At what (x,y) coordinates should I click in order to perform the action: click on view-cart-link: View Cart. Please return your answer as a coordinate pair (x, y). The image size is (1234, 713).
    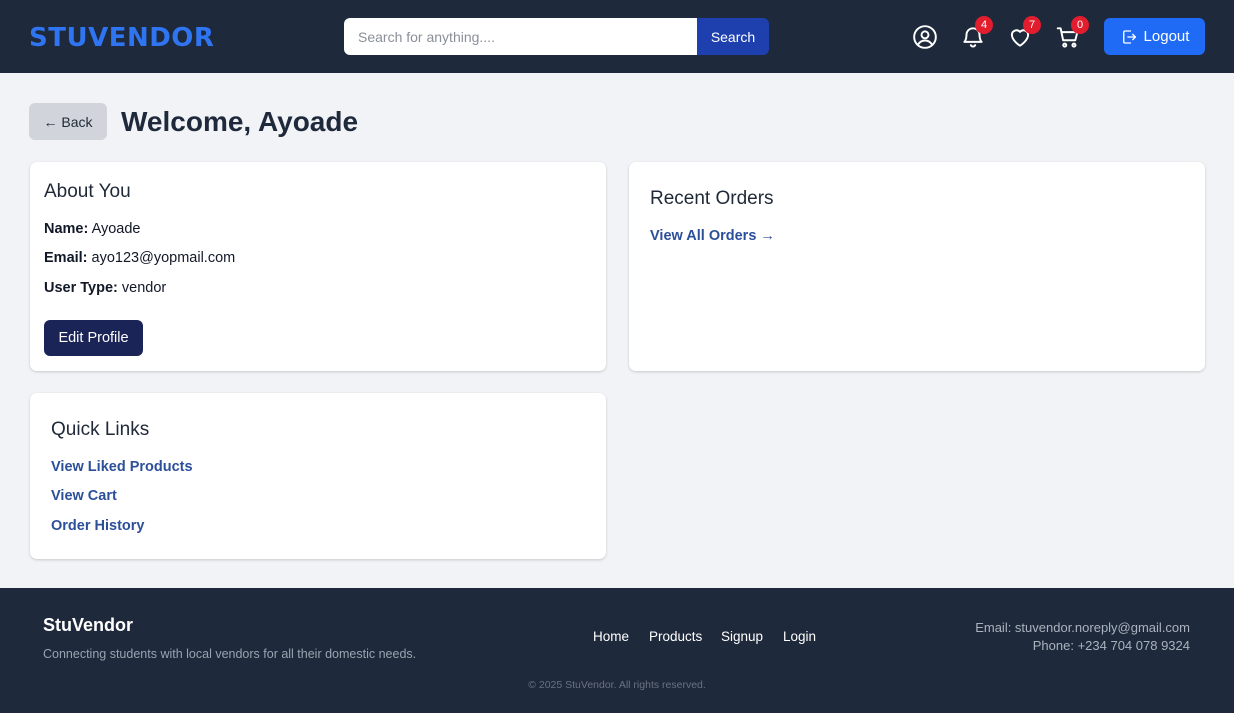
    Looking at the image, I should click on (84, 496).